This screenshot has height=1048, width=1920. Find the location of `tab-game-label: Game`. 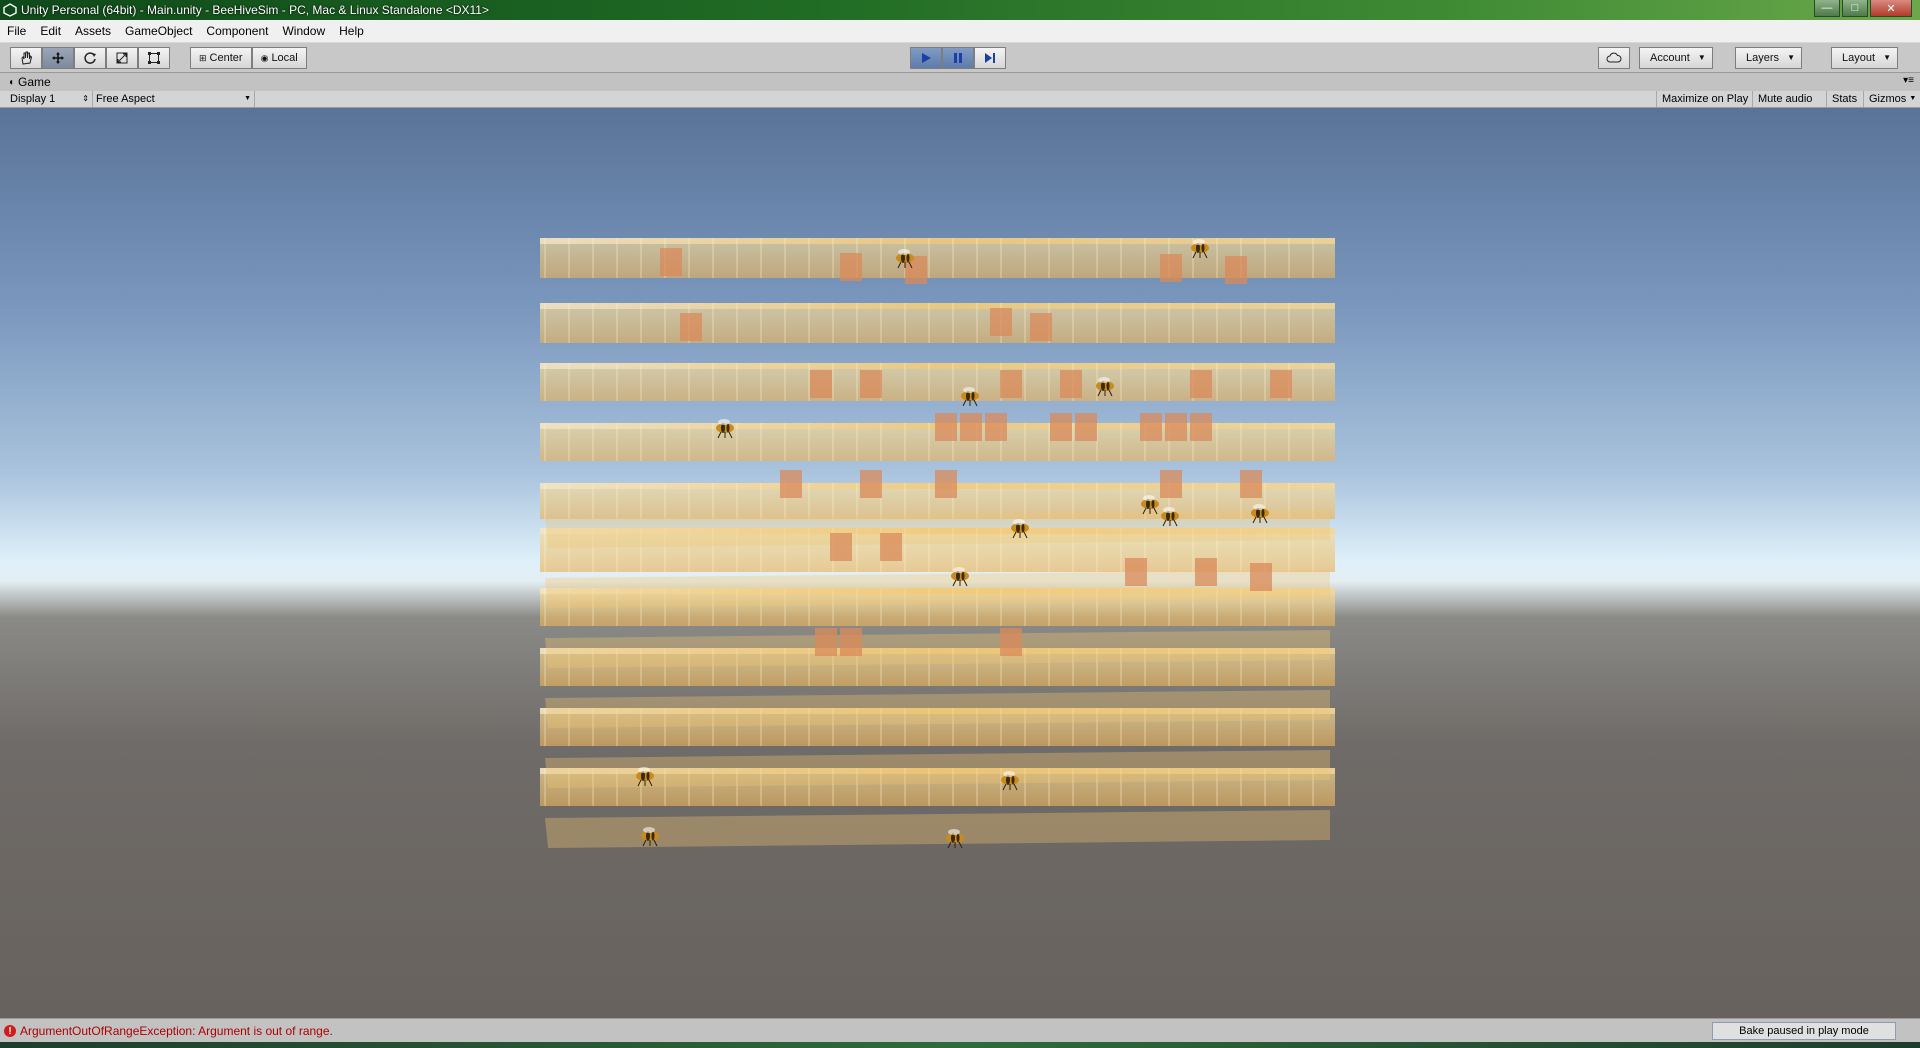

tab-game-label: Game is located at coordinates (34, 82).